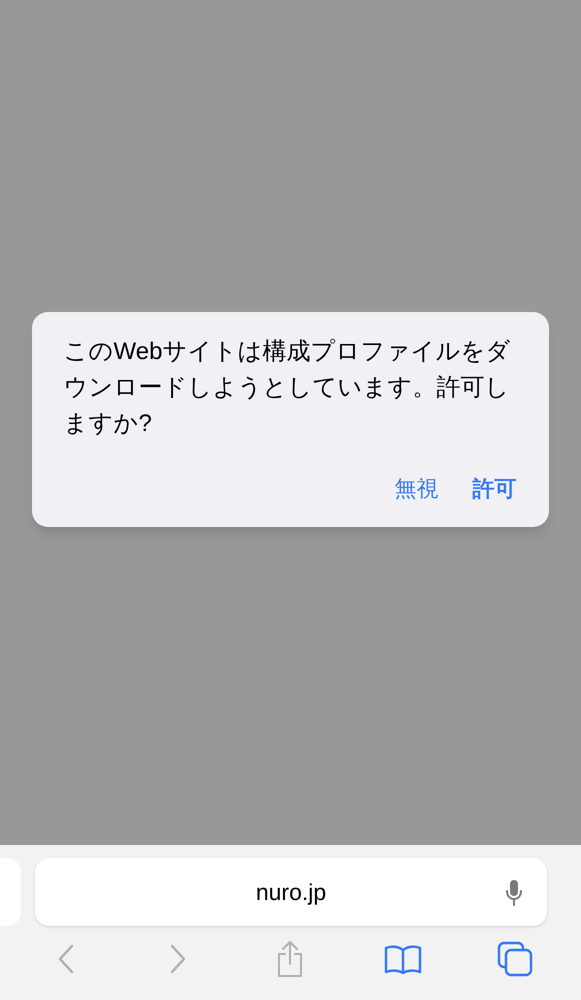 The height and width of the screenshot is (1000, 581). Describe the element at coordinates (514, 959) in the screenshot. I see `tabs-icon` at that location.